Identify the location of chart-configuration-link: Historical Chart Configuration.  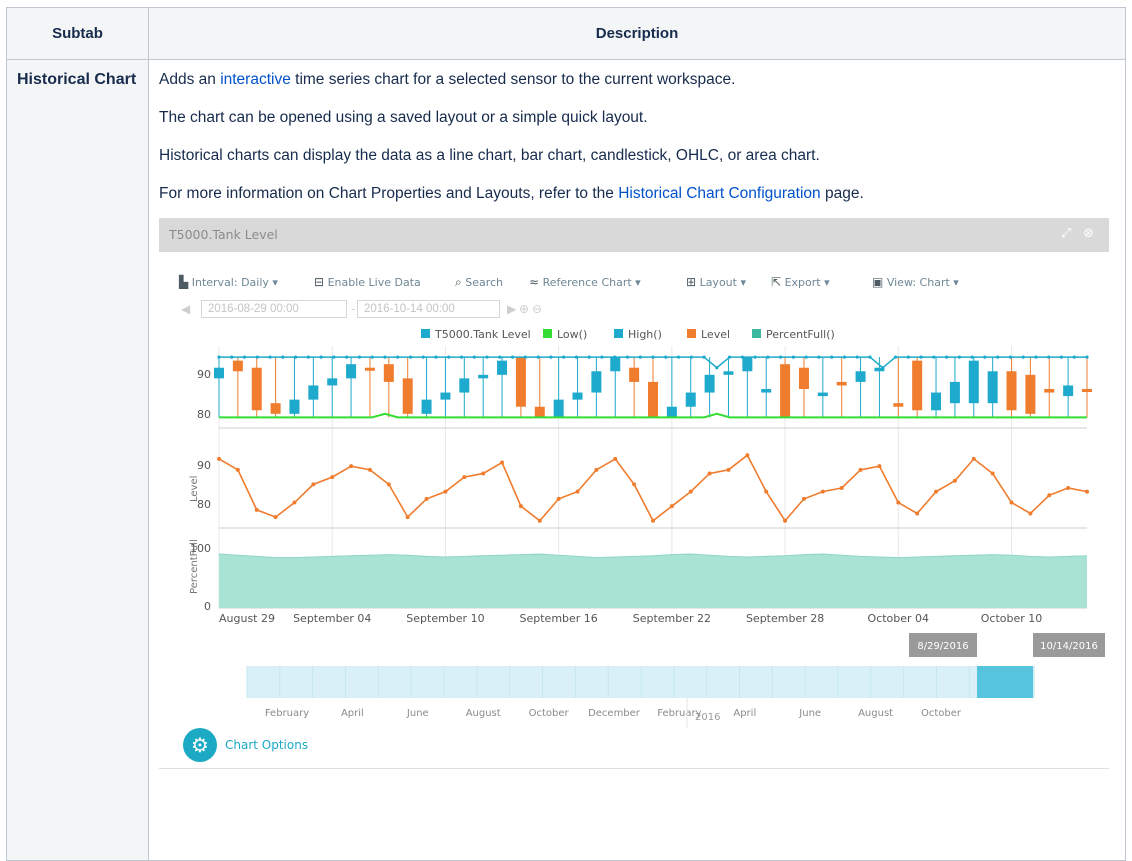
(719, 193).